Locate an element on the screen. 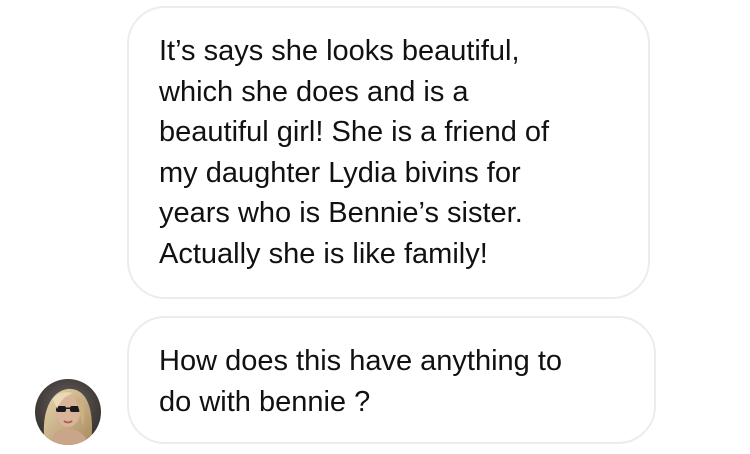 This screenshot has height=454, width=750. message-text-line: do with bennie ? is located at coordinates (265, 401).